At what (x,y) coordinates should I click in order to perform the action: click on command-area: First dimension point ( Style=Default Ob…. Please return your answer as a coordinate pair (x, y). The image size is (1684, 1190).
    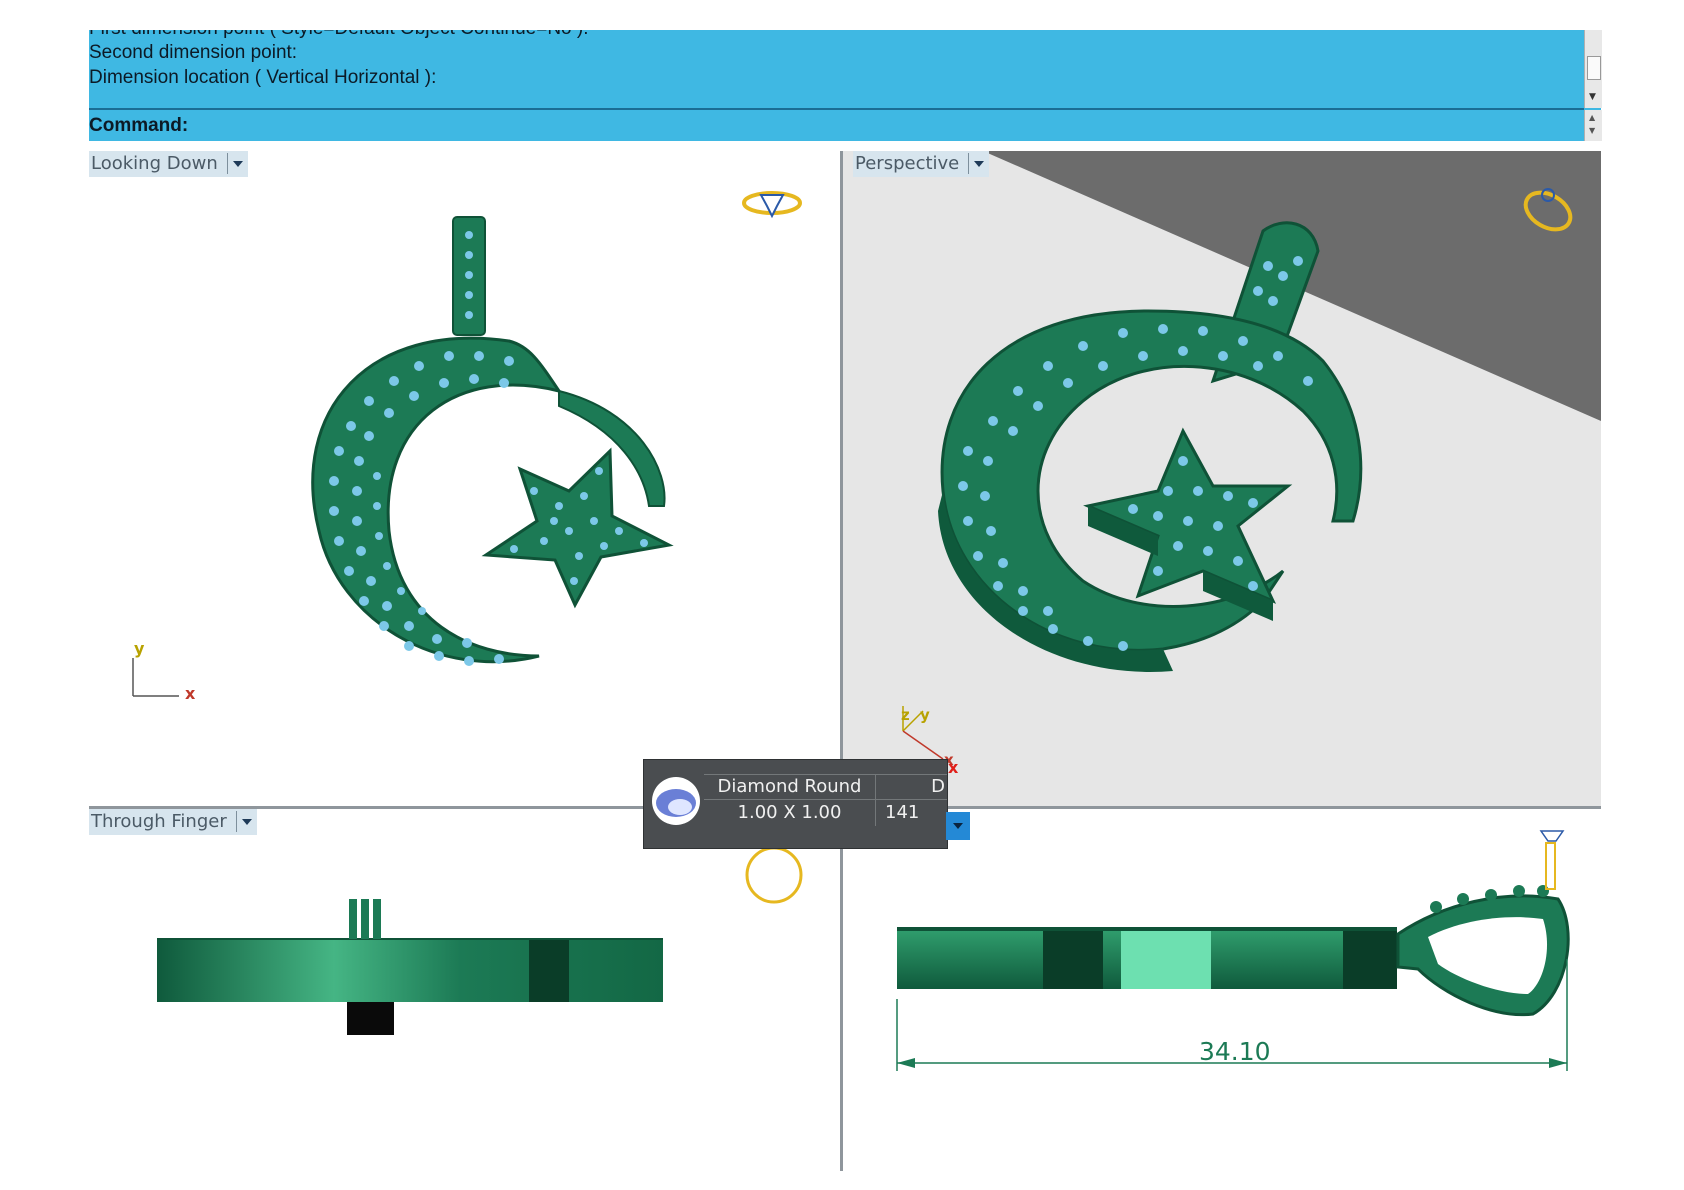
    Looking at the image, I should click on (845, 85).